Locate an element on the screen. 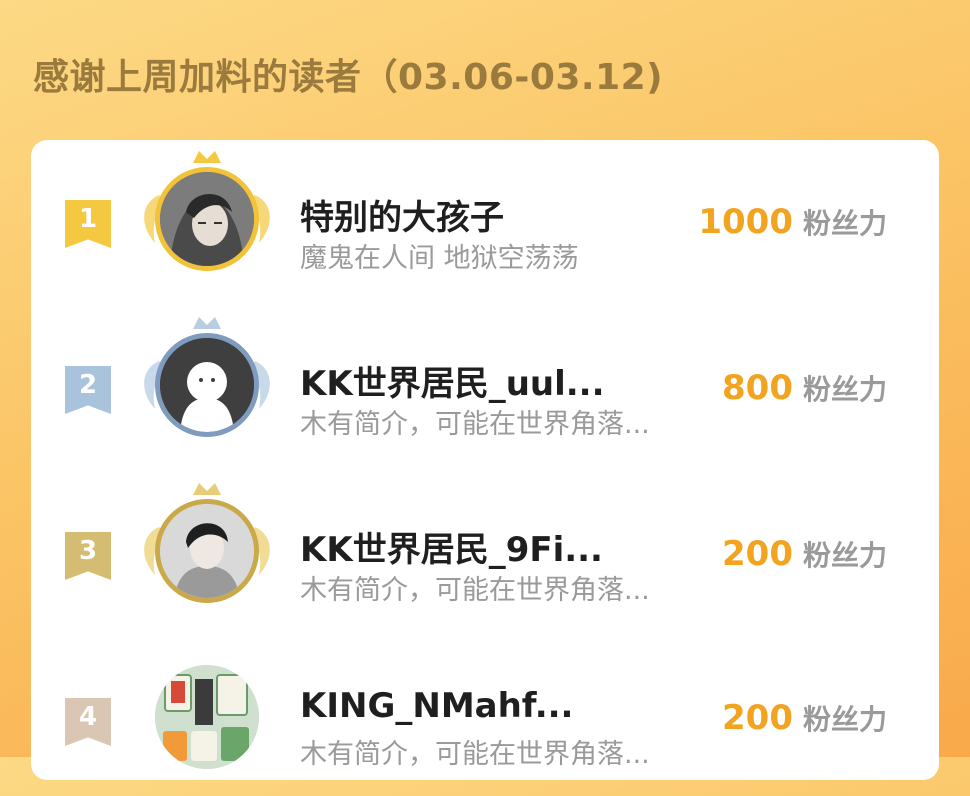 The image size is (970, 796). avatar-frame-bronze is located at coordinates (207, 542).